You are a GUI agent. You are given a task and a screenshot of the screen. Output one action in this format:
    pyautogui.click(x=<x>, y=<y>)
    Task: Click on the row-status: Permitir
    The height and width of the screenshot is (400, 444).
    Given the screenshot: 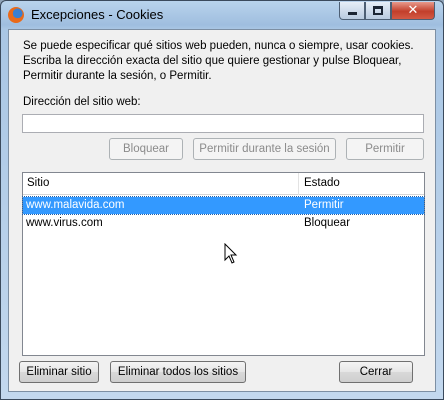 What is the action you would take?
    pyautogui.click(x=324, y=205)
    